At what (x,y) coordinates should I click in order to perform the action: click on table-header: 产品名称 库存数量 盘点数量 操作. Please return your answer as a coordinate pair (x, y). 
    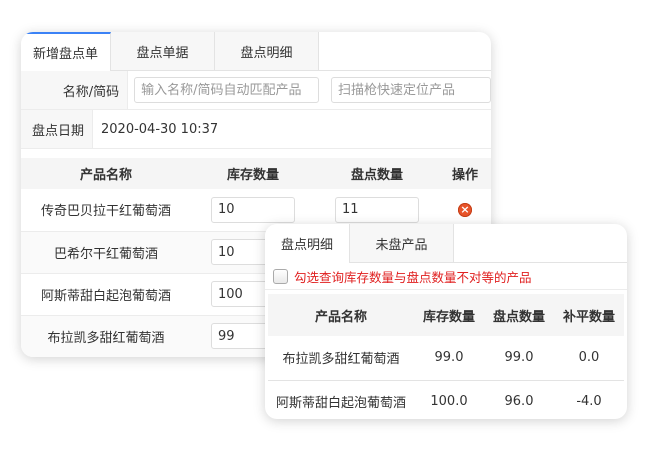
    Looking at the image, I should click on (256, 173).